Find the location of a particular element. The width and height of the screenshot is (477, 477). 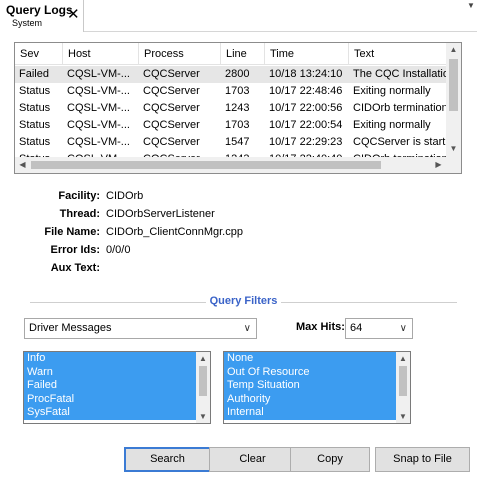

max-hits-select: 64 ∨ is located at coordinates (379, 328).